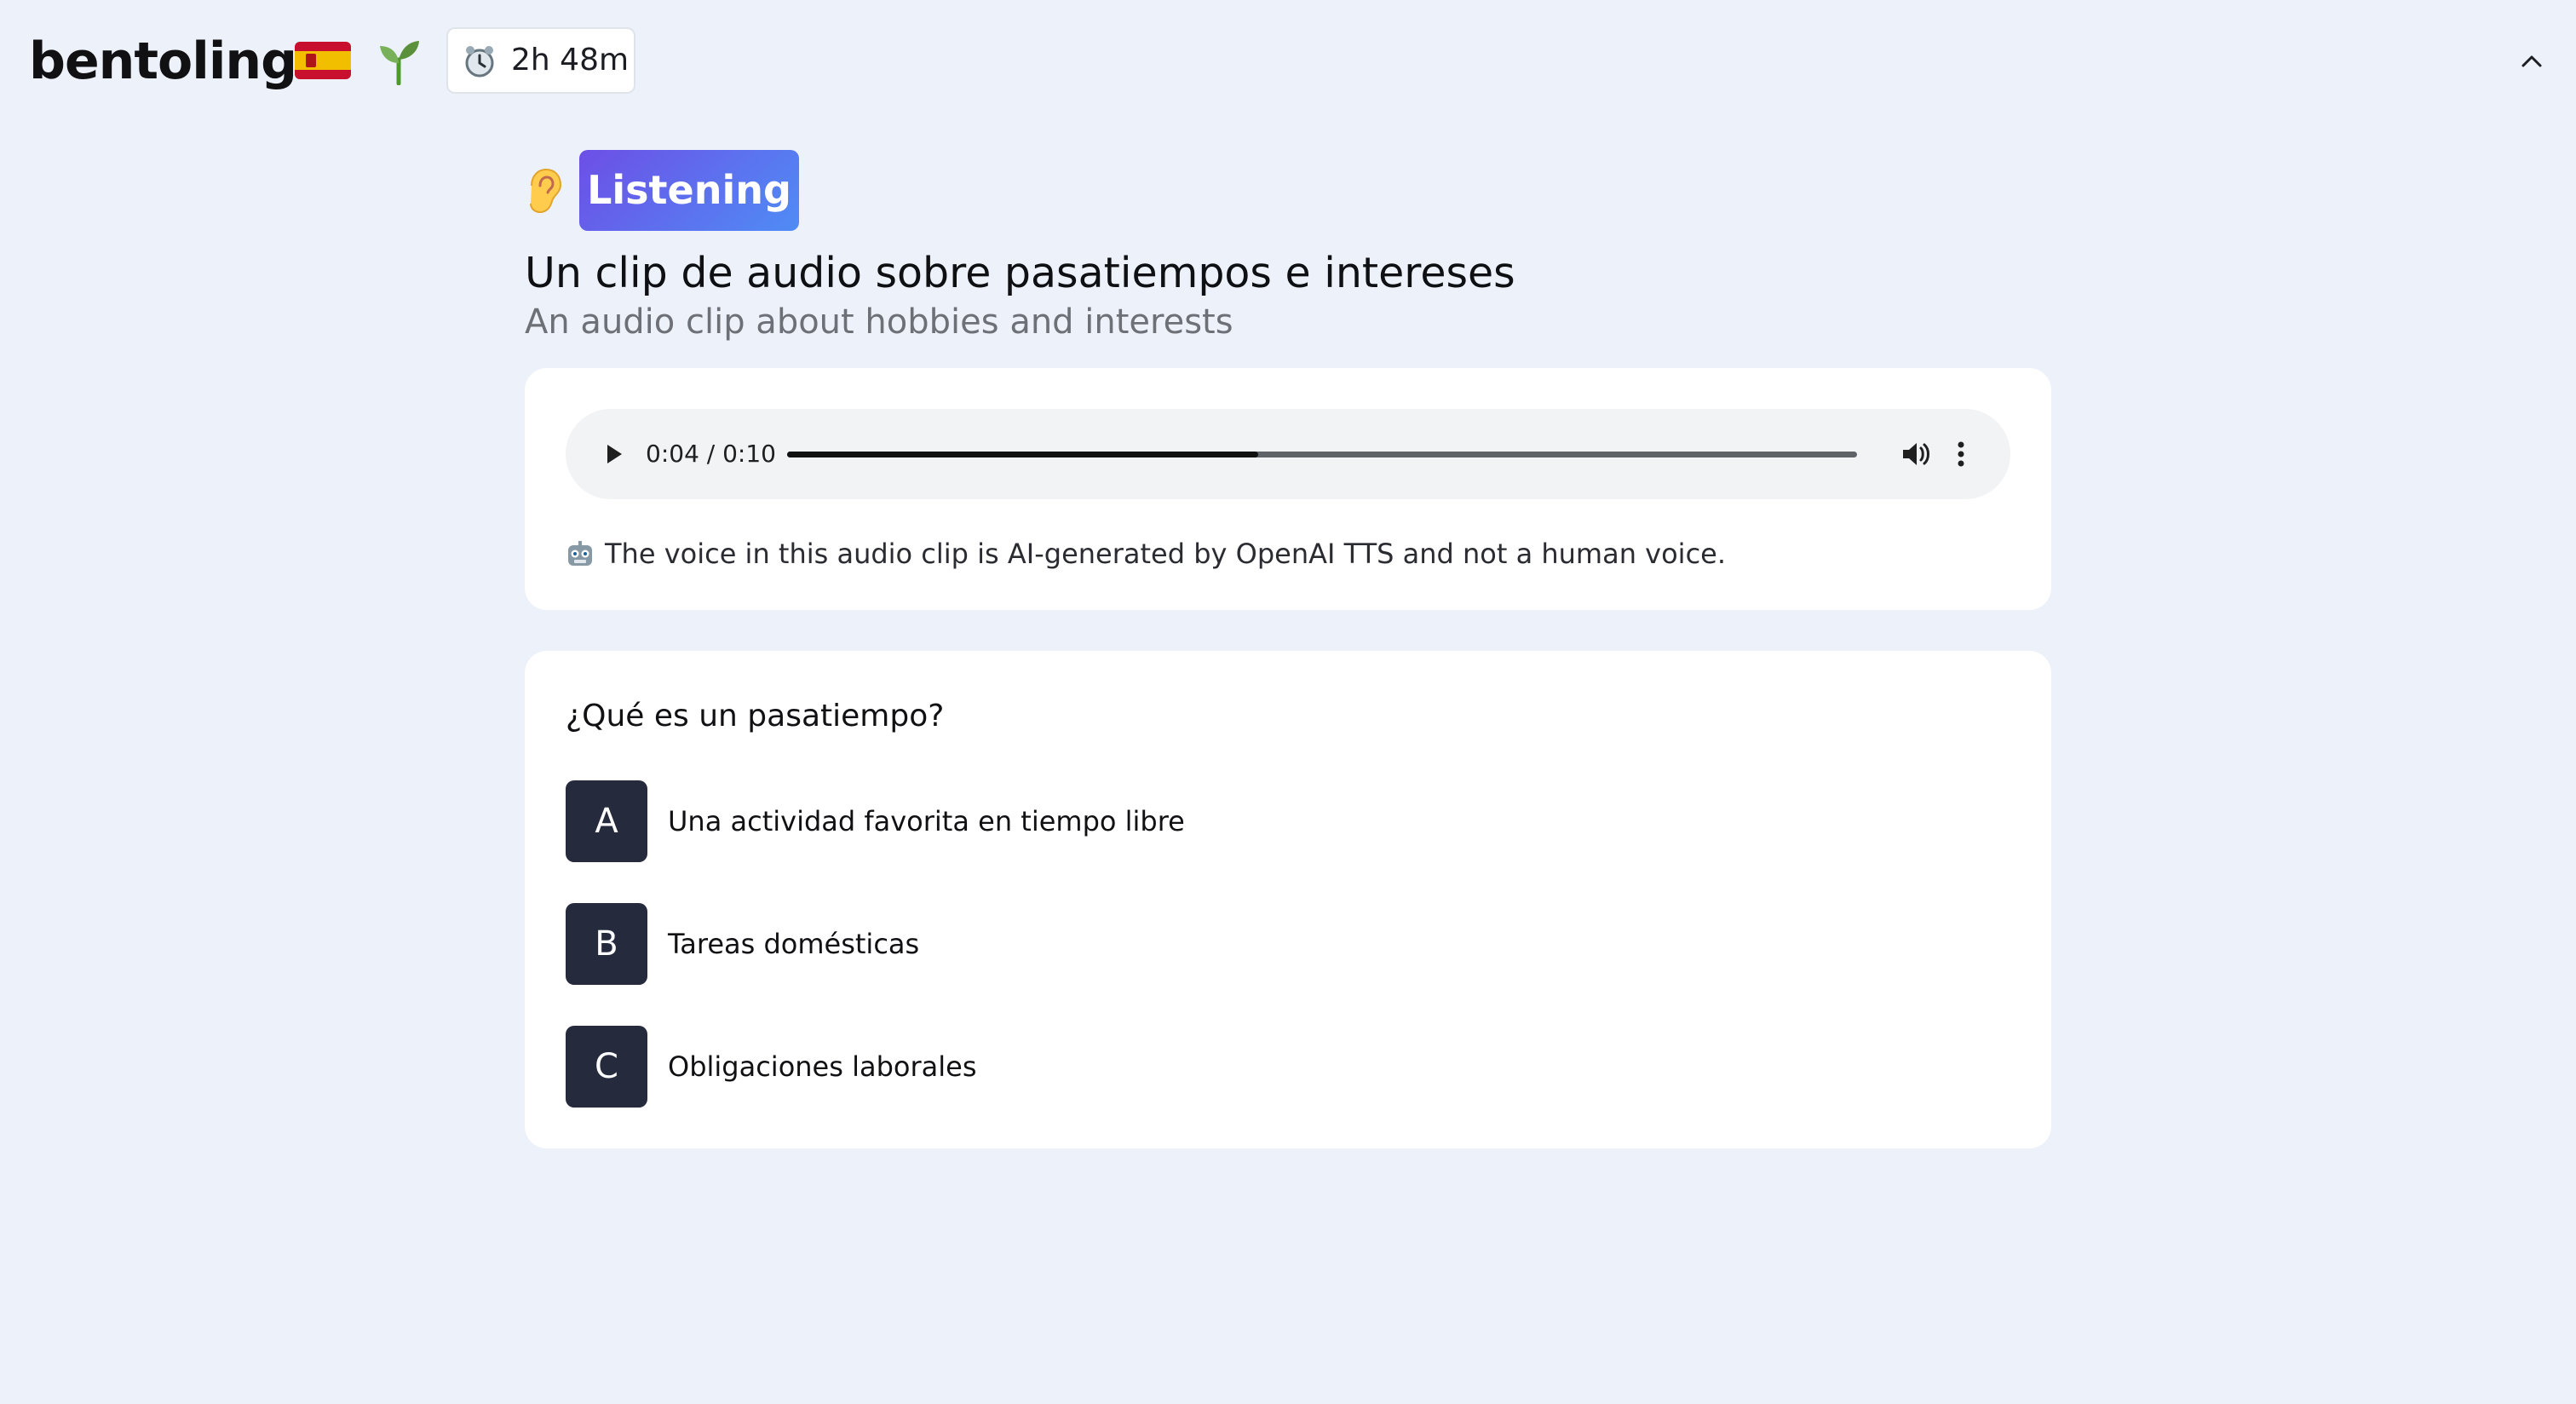 This screenshot has width=2576, height=1404. Describe the element at coordinates (606, 821) in the screenshot. I see `option-letter: A` at that location.